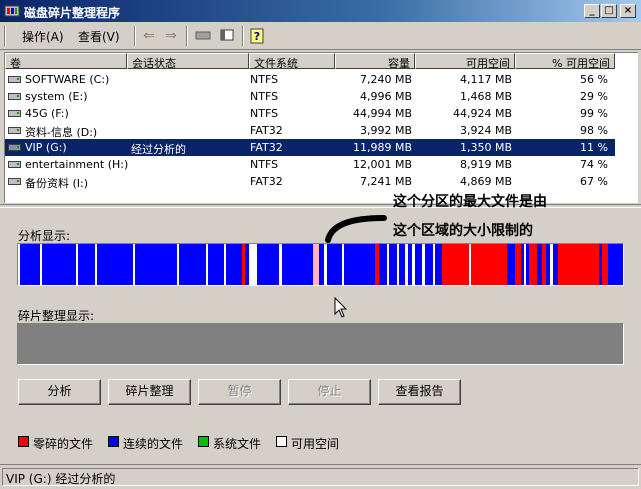 The width and height of the screenshot is (641, 489). I want to click on capacity: 44,994 MB, so click(382, 113).